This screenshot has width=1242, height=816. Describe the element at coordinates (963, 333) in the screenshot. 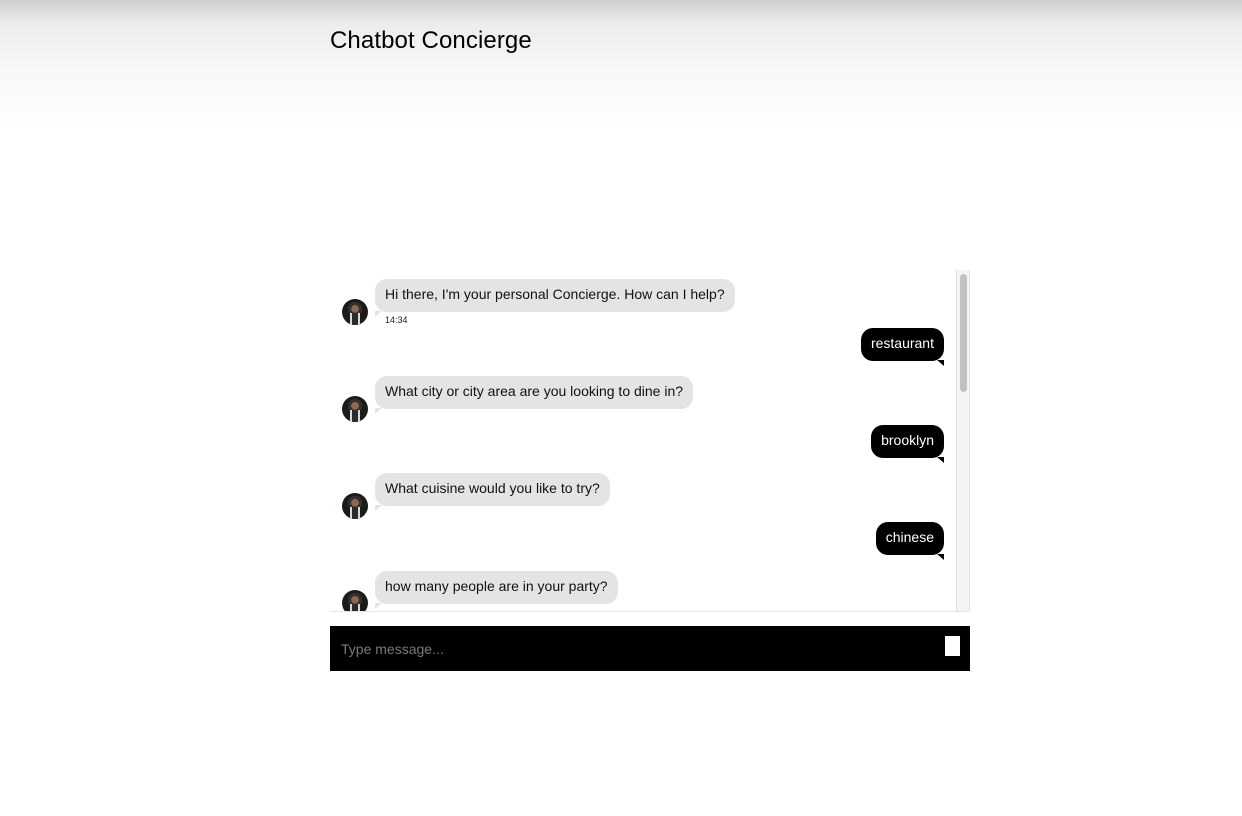

I see `scrollbar-thumb` at that location.